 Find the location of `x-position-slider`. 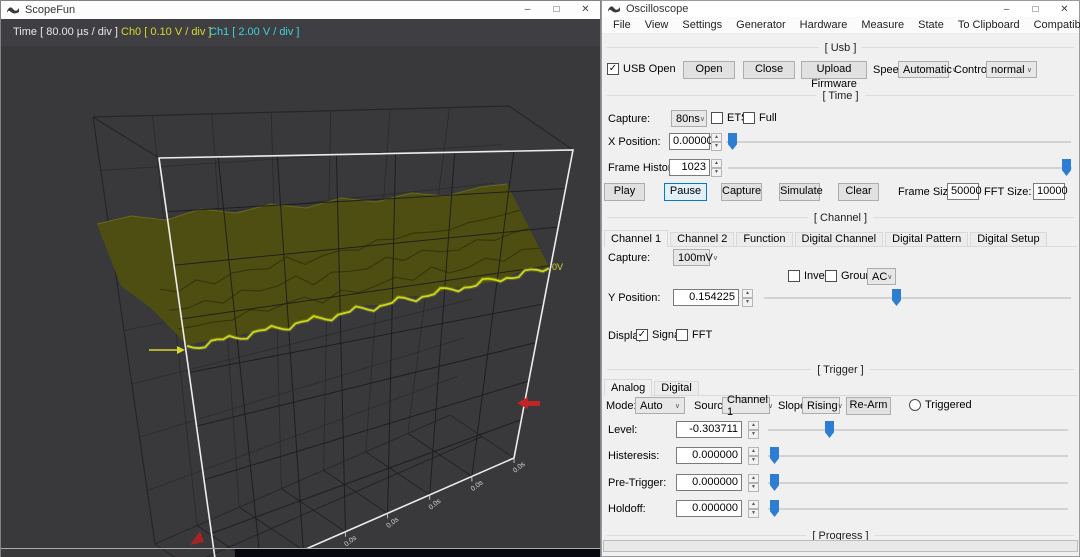

x-position-slider is located at coordinates (898, 142).